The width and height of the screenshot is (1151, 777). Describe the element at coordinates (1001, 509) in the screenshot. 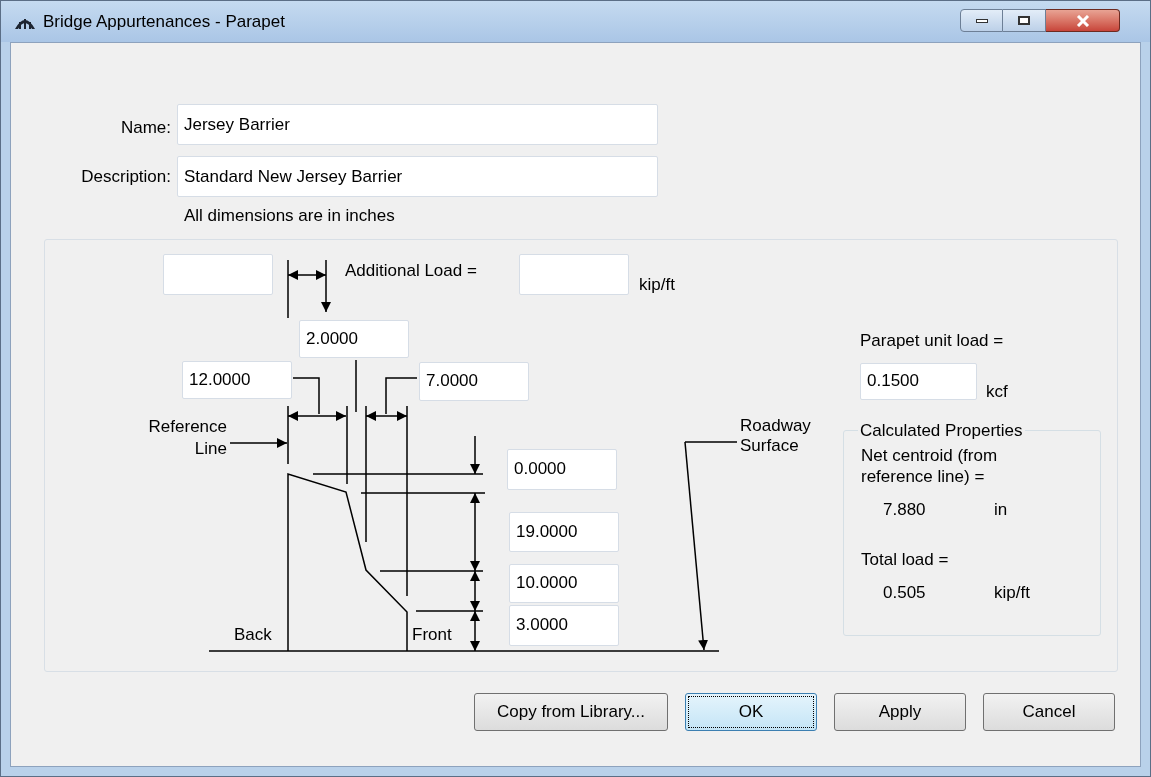

I see `centroid-unit: in` at that location.